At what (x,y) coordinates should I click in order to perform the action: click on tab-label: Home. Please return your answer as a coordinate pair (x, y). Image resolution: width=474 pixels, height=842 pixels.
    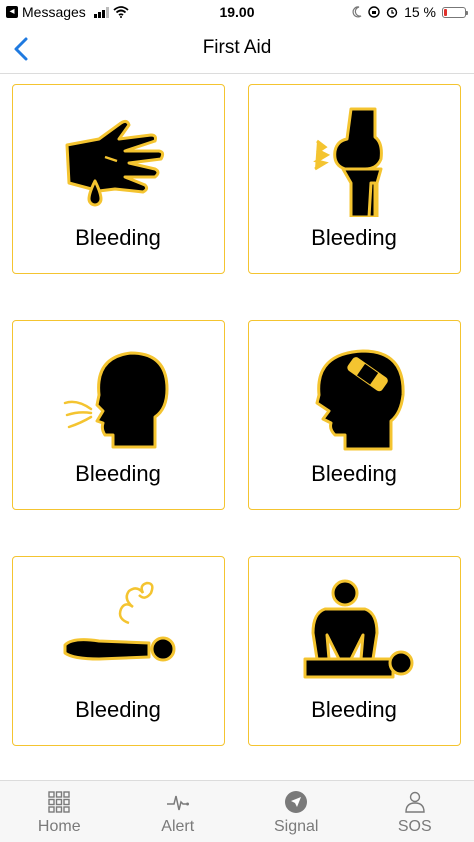
    Looking at the image, I should click on (59, 826).